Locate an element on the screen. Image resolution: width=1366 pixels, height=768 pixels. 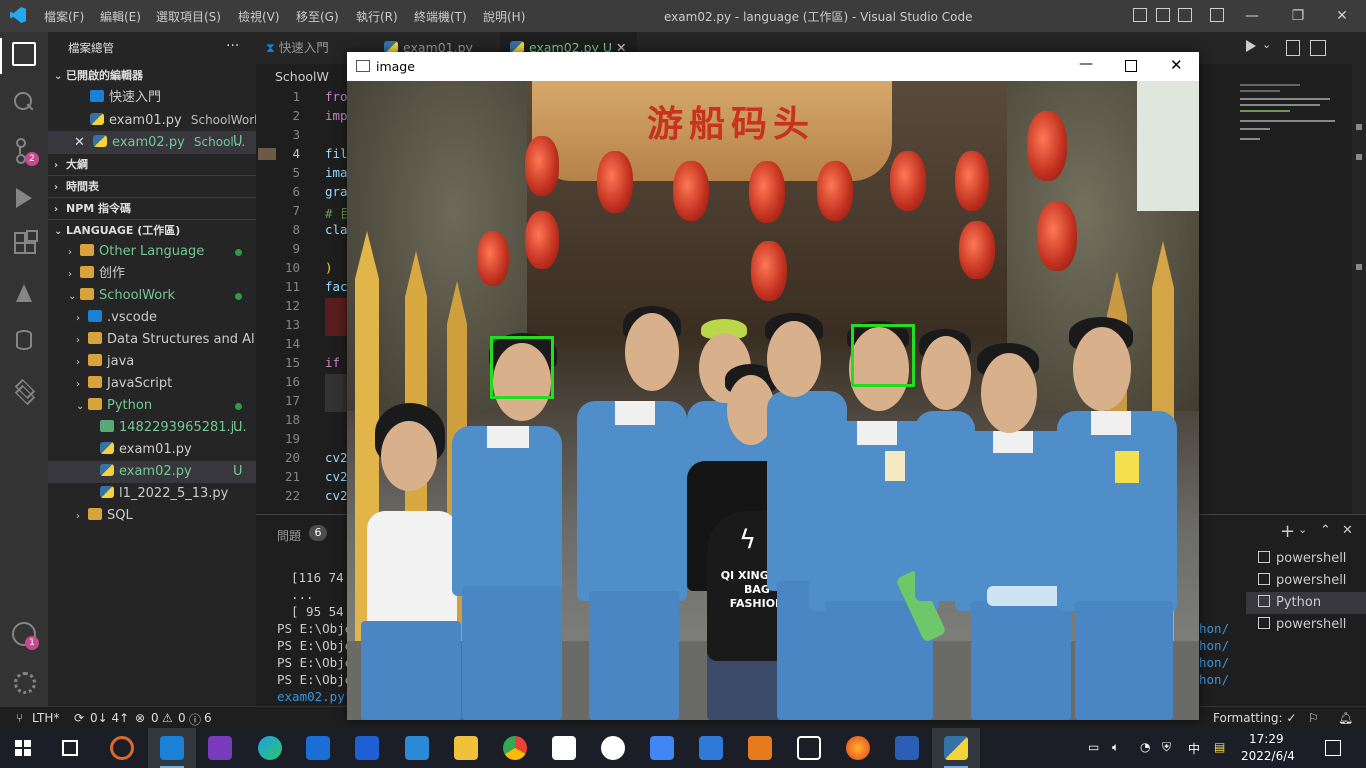
python-app-icon is located at coordinates (956, 748).